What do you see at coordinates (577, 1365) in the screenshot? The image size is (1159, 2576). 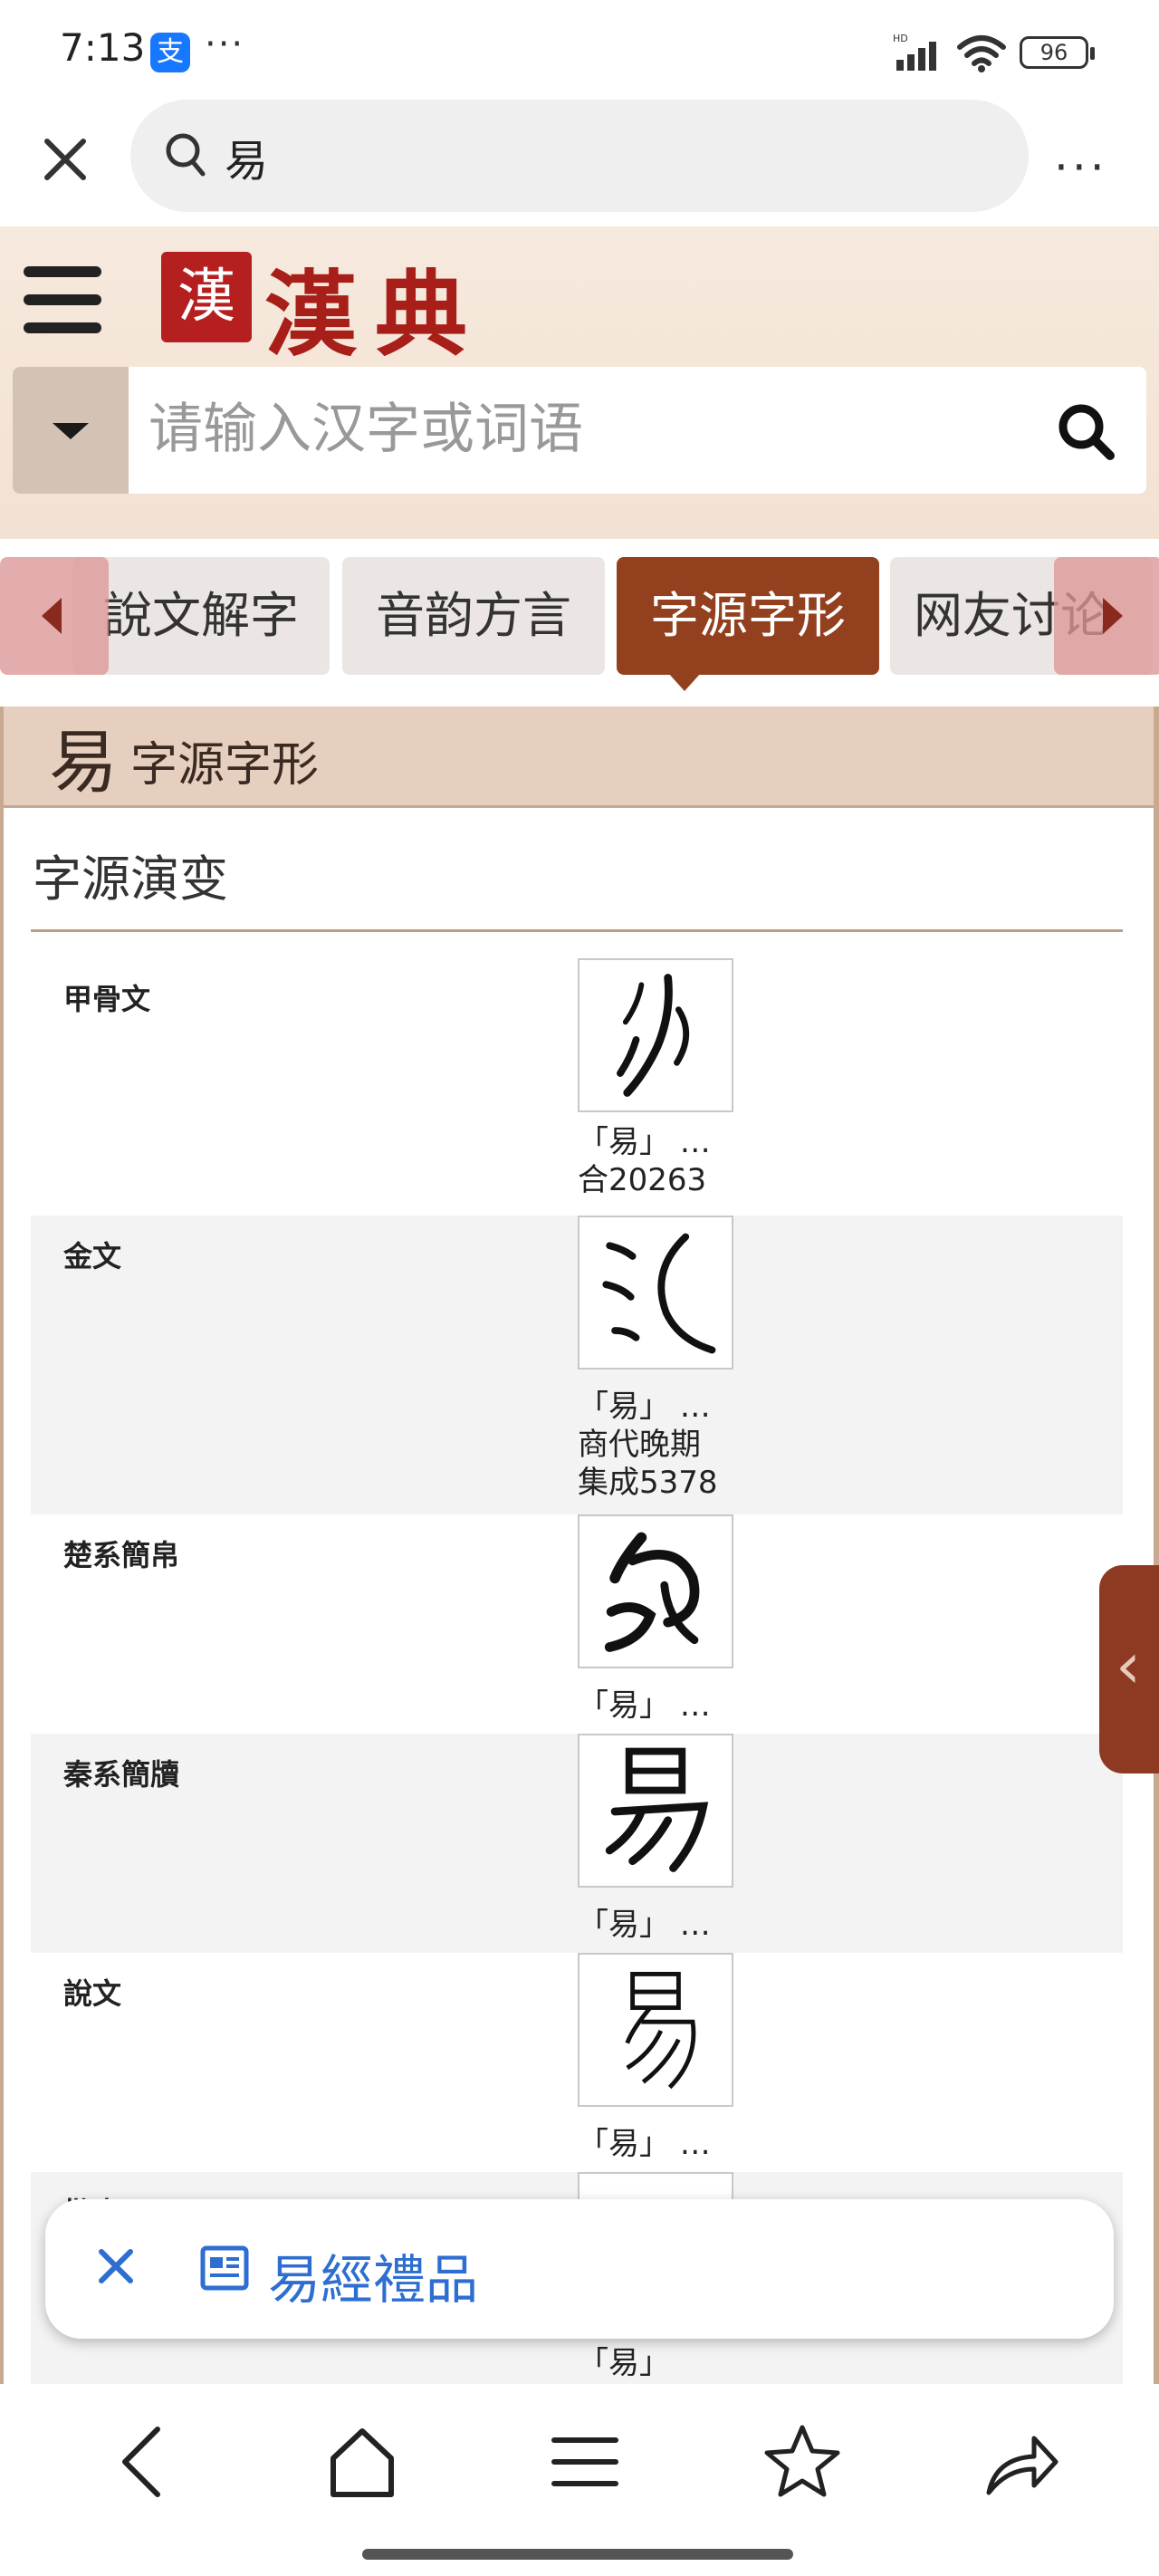 I see `evolution-row: 金文 「易」 … 商代晚期 集成5378` at bounding box center [577, 1365].